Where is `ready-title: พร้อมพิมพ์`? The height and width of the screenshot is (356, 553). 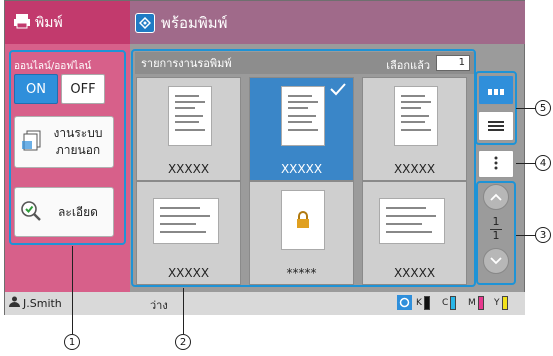
ready-title: พร้อมพิมพ์ is located at coordinates (194, 22).